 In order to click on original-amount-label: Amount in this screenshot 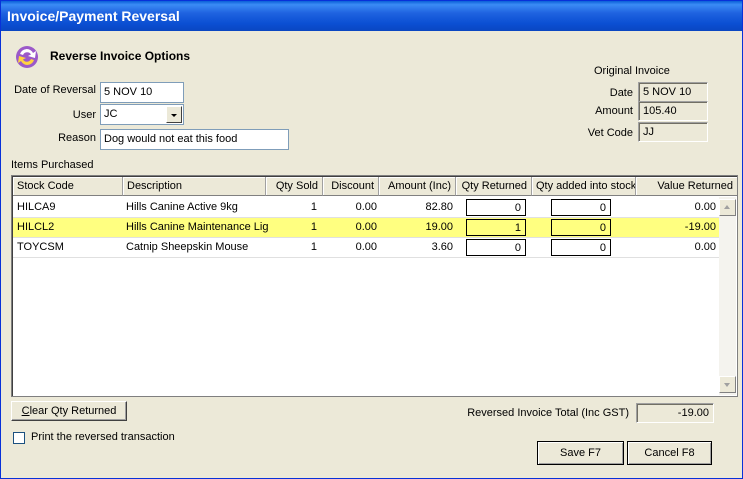, I will do `click(614, 111)`.